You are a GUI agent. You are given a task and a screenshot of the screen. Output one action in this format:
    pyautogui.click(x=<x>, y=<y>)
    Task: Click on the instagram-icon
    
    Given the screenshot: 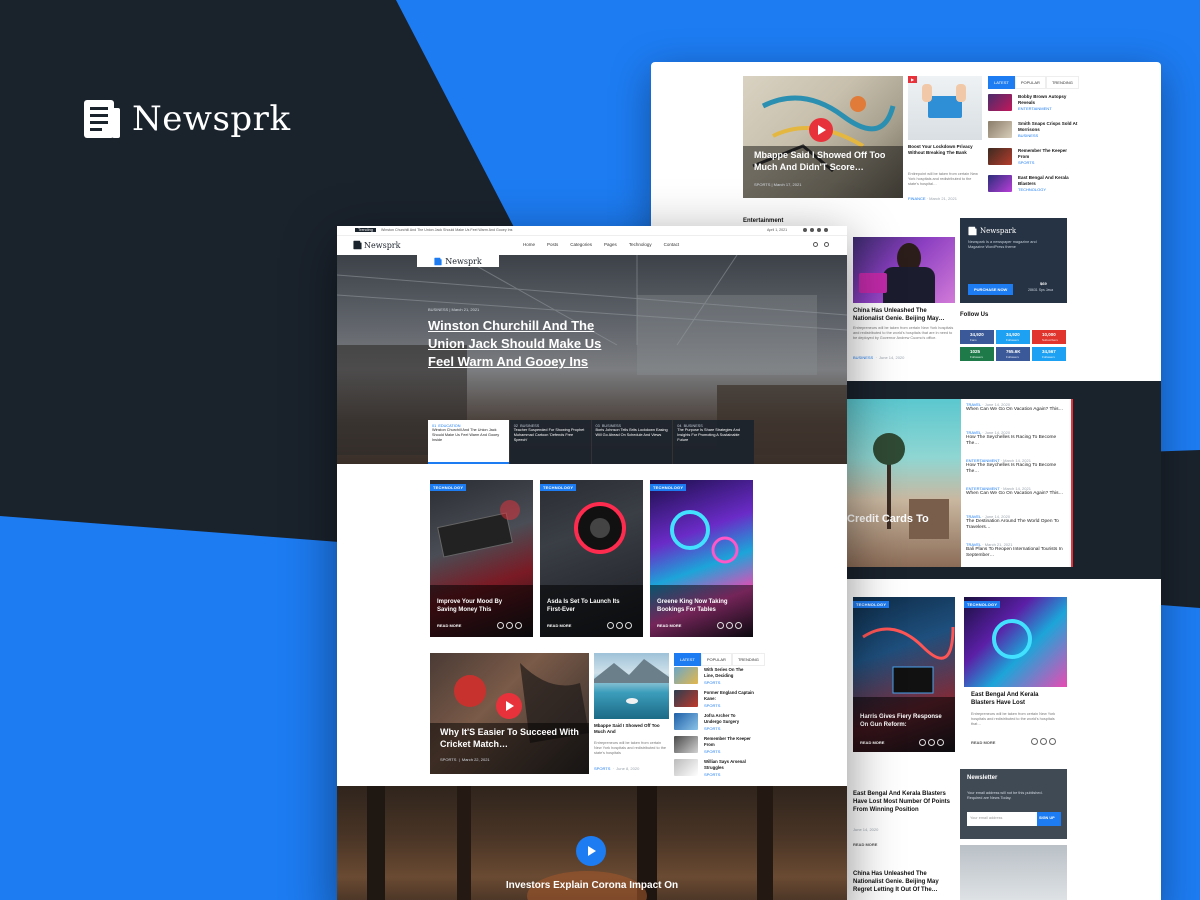 What is the action you would take?
    pyautogui.click(x=826, y=230)
    